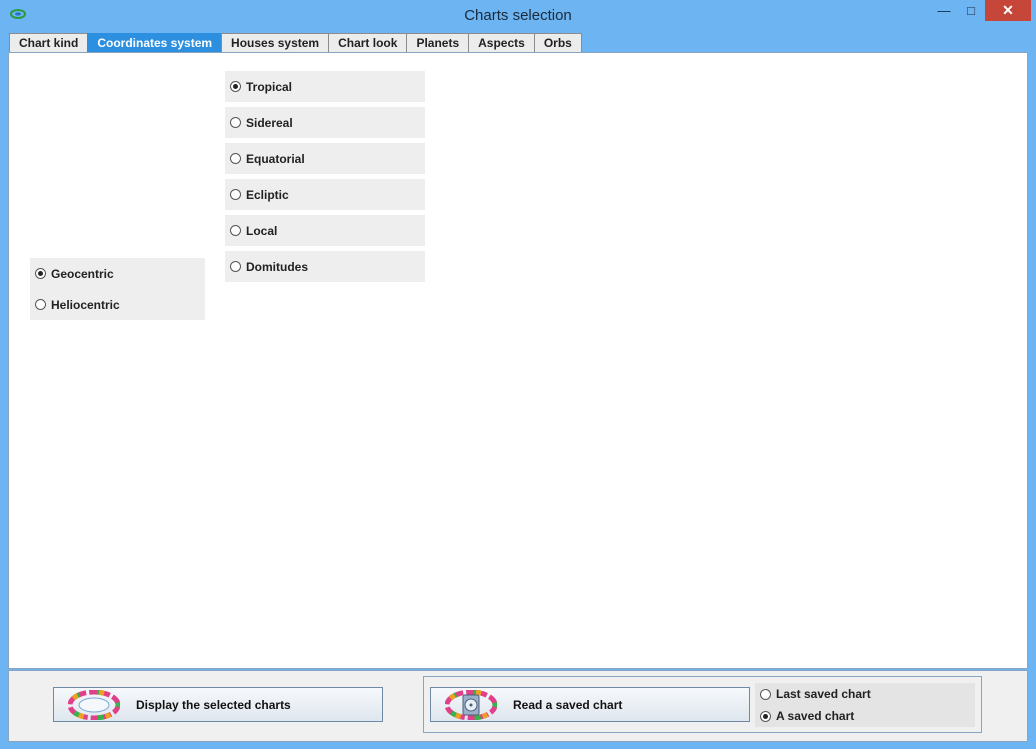 Image resolution: width=1036 pixels, height=749 pixels. What do you see at coordinates (235, 122) in the screenshot?
I see `radio-sidereal` at bounding box center [235, 122].